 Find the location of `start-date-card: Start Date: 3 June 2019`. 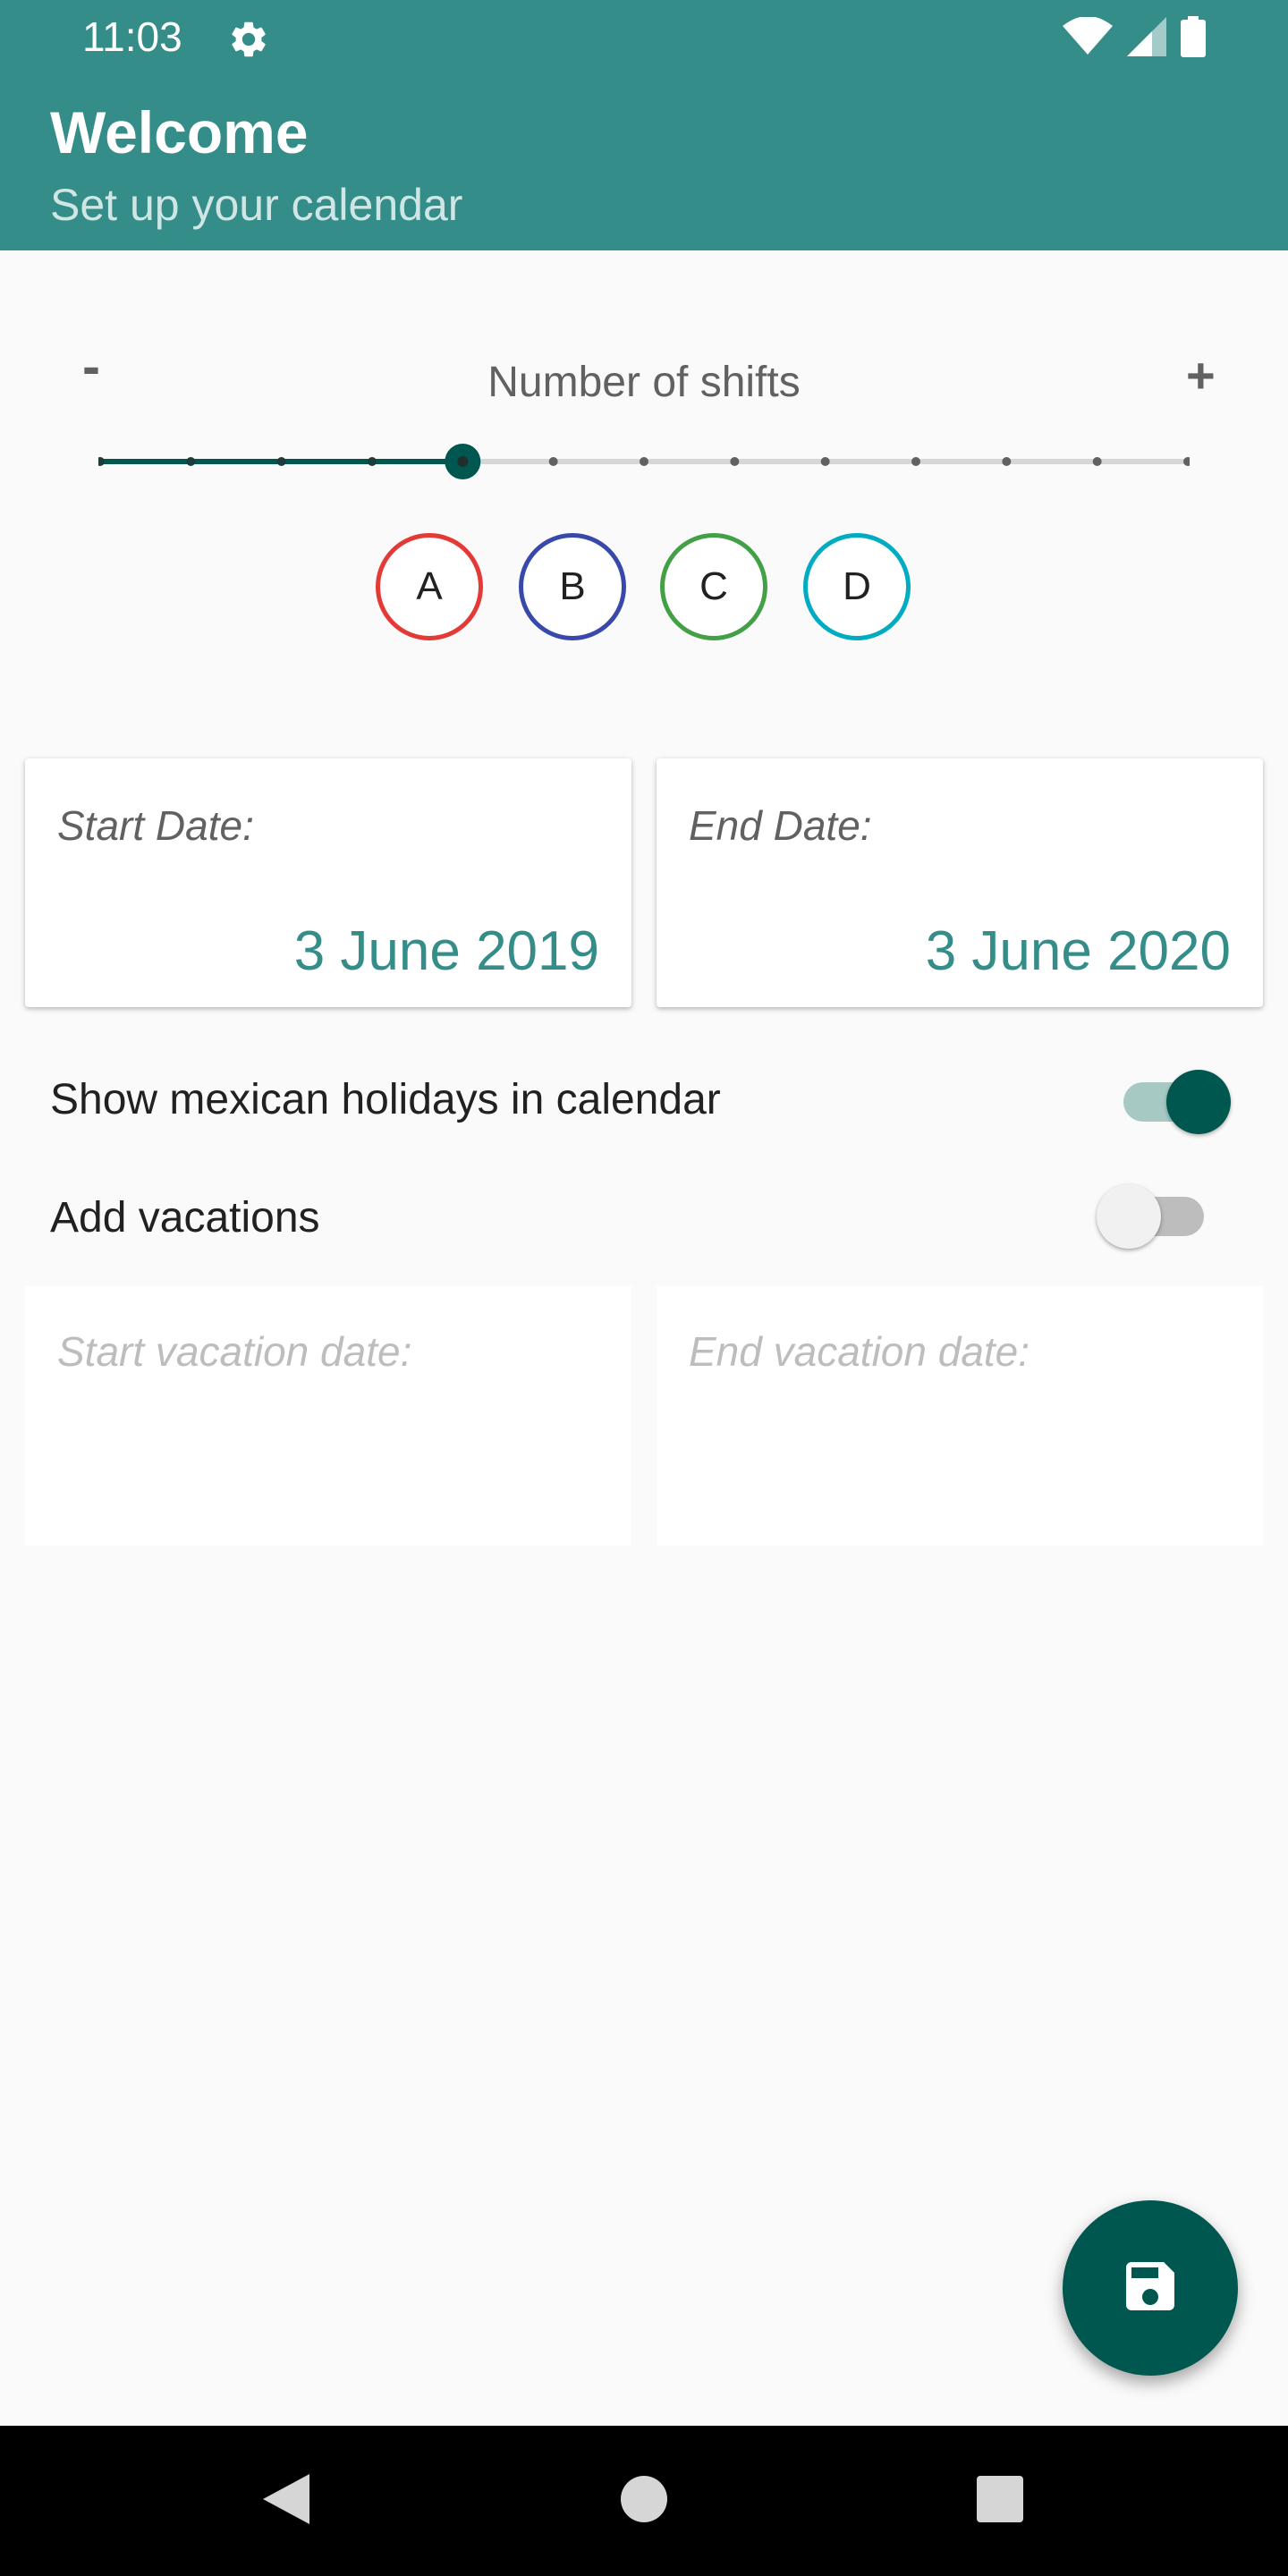

start-date-card: Start Date: 3 June 2019 is located at coordinates (328, 882).